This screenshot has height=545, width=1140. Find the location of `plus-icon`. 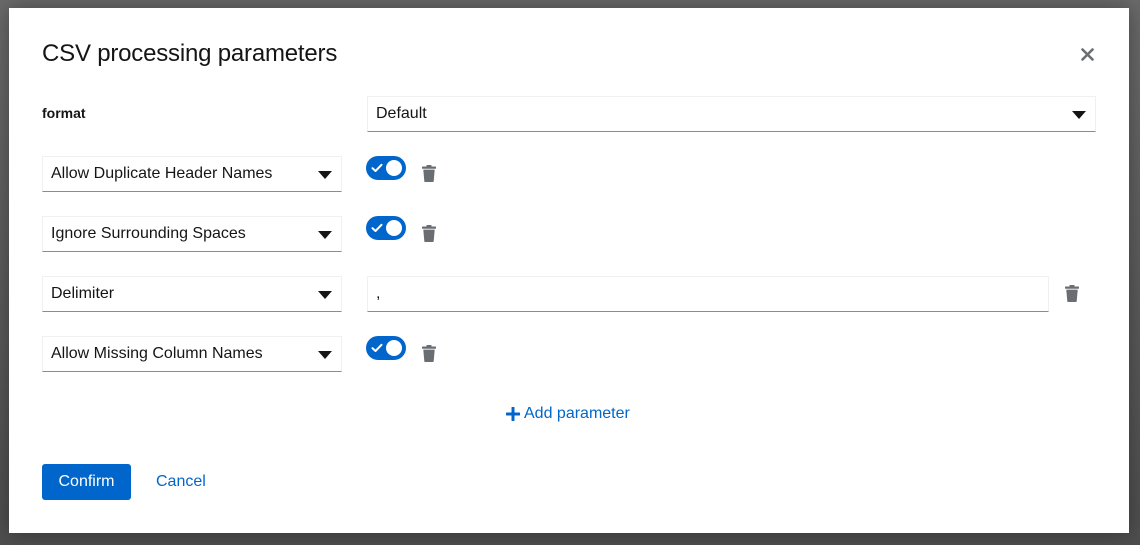

plus-icon is located at coordinates (513, 414).